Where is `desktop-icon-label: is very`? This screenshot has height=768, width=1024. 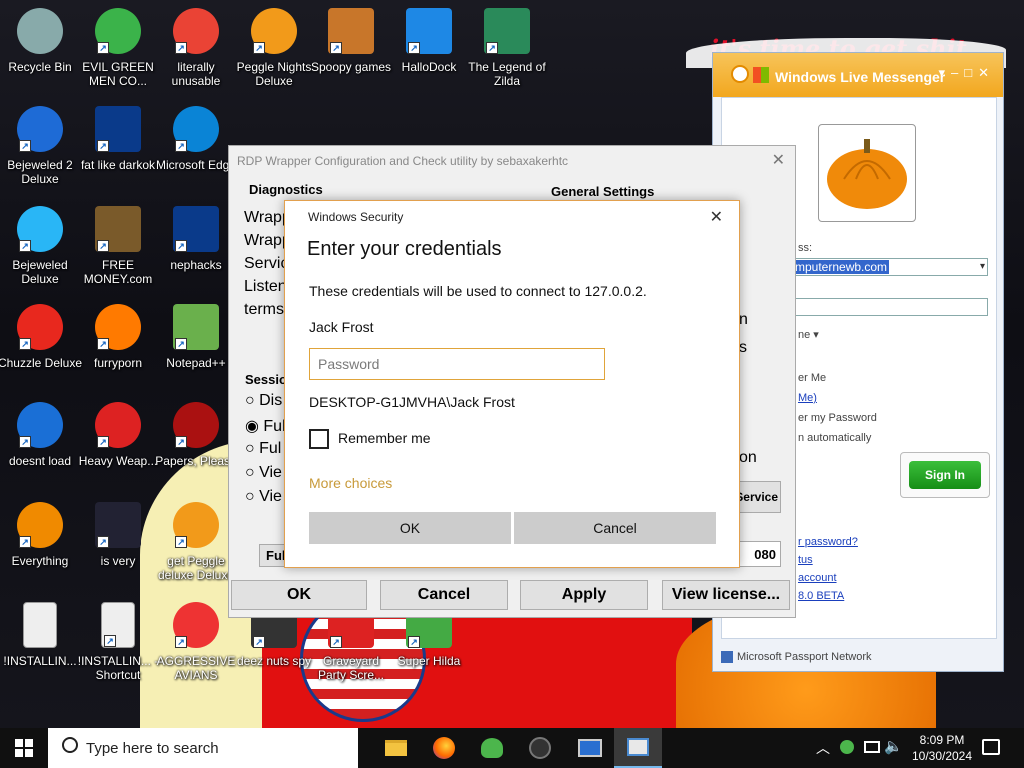 desktop-icon-label: is very is located at coordinates (118, 561).